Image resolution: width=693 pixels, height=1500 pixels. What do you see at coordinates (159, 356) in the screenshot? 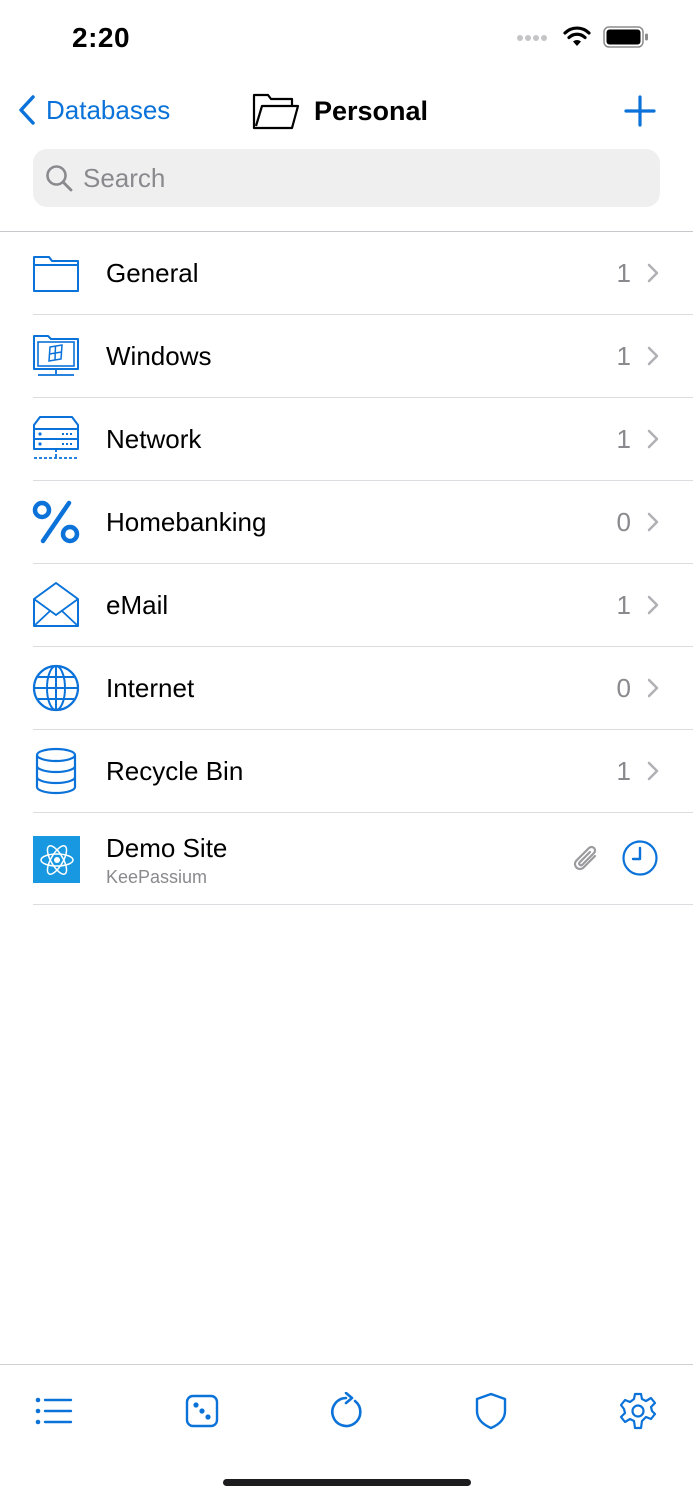
I see `group-label: Windows` at bounding box center [159, 356].